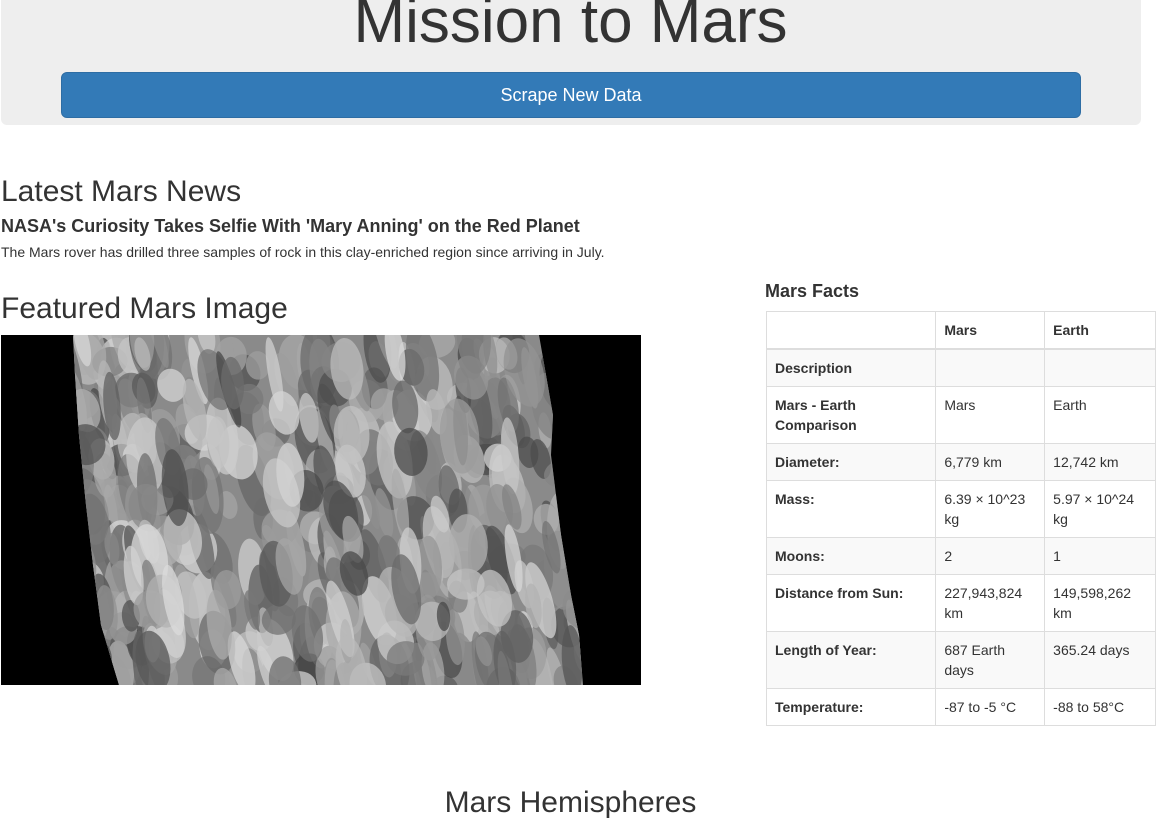  I want to click on page-title: Mission to Mars, so click(570, 28).